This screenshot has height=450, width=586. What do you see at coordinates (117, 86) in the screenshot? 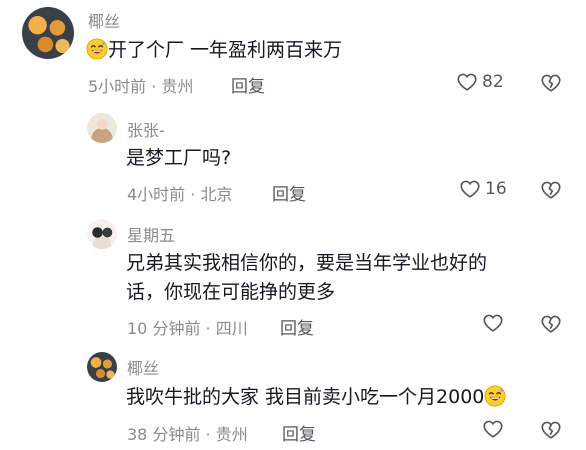
I see `comment-time: 5小时前` at bounding box center [117, 86].